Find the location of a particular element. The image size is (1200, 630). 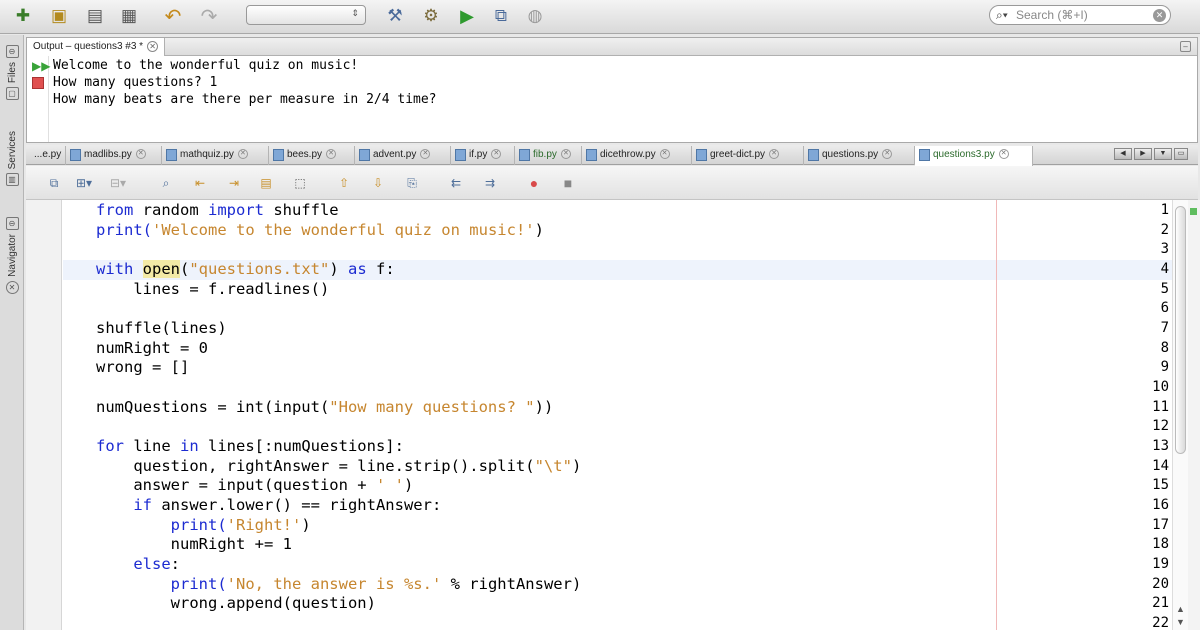

code-line: lines = f.readlines() is located at coordinates (213, 289).